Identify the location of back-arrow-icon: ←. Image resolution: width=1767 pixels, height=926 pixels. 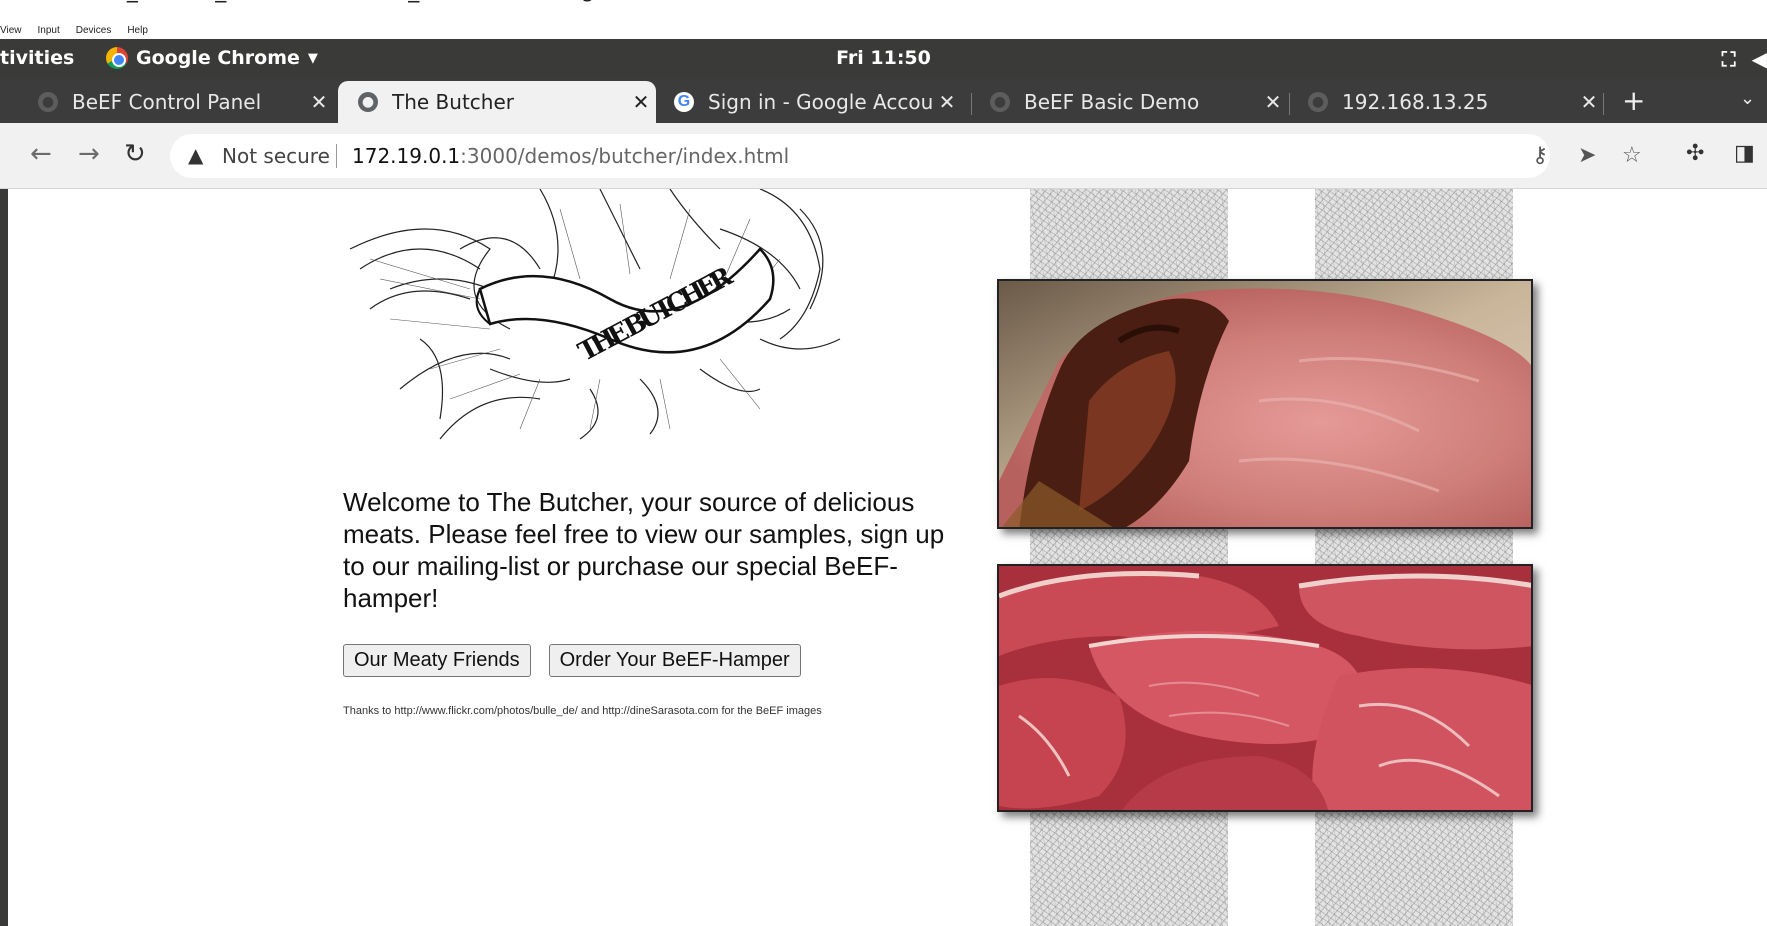
(41, 154).